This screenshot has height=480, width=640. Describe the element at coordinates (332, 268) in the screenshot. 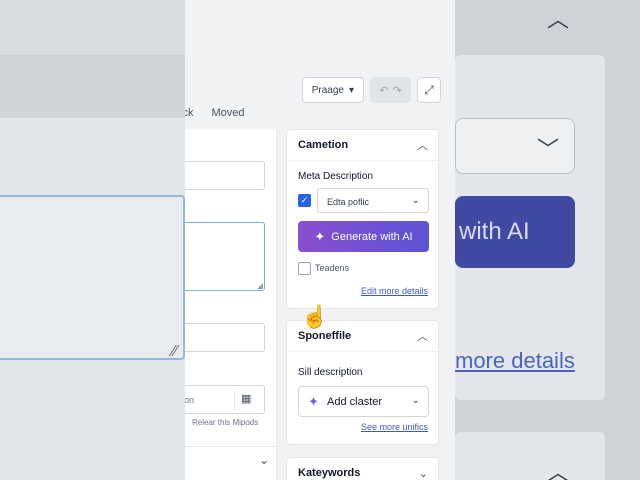

I see `checkbox-label: Teadens` at that location.